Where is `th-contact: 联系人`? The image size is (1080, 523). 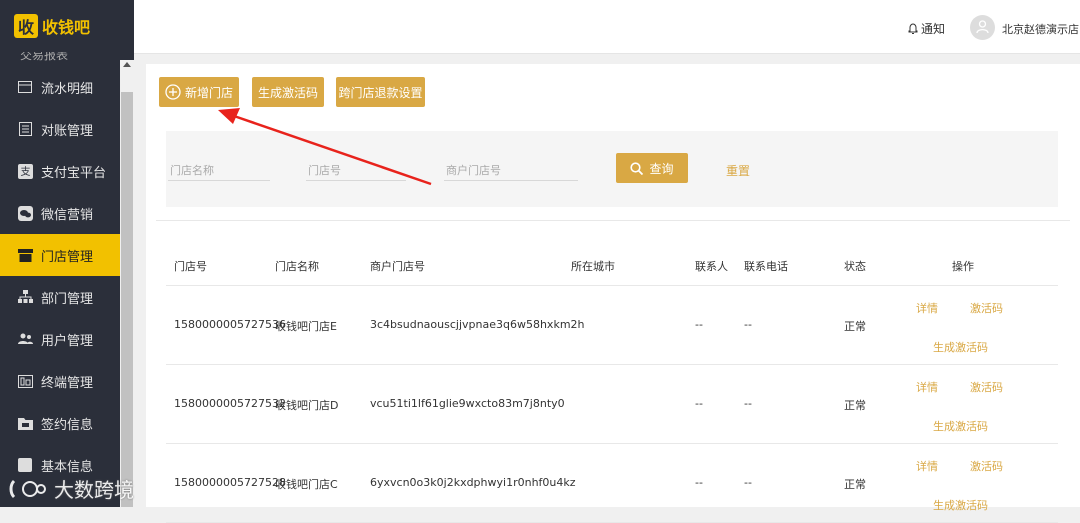
th-contact: 联系人 is located at coordinates (711, 266).